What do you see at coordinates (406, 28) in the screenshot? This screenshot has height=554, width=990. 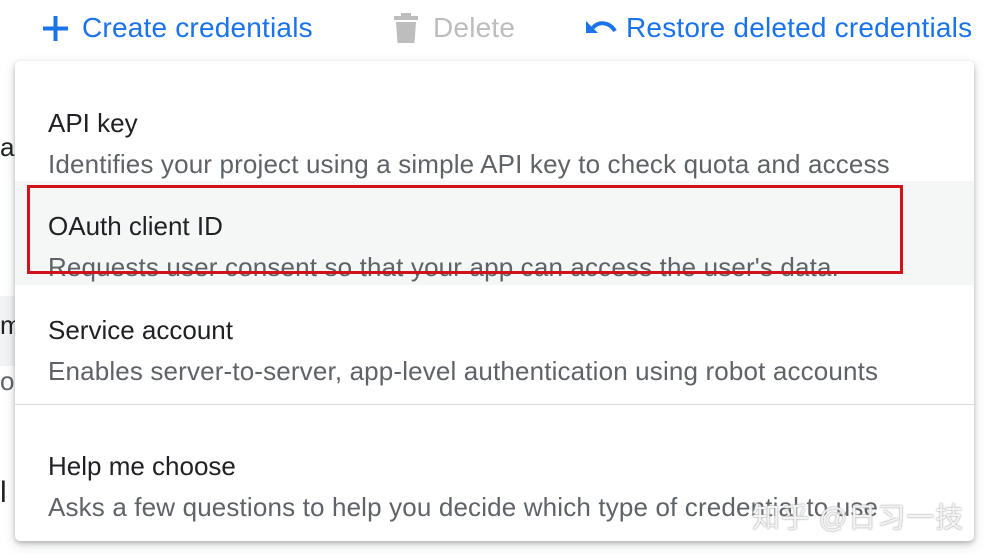 I see `trash-icon` at bounding box center [406, 28].